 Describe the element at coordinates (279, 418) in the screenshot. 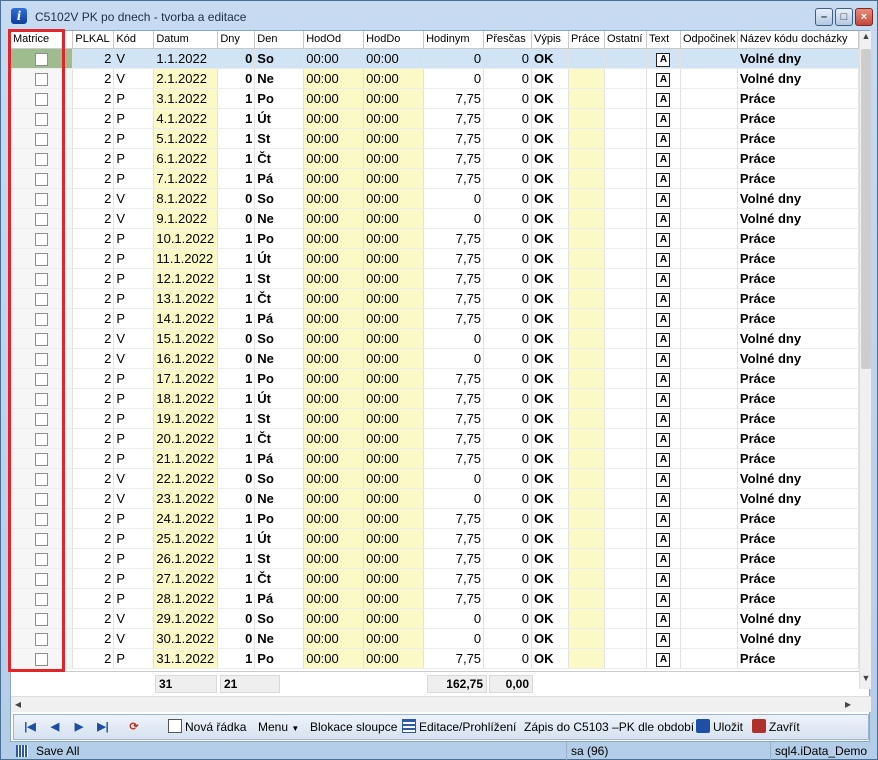

I see `day-name-cell: St` at that location.